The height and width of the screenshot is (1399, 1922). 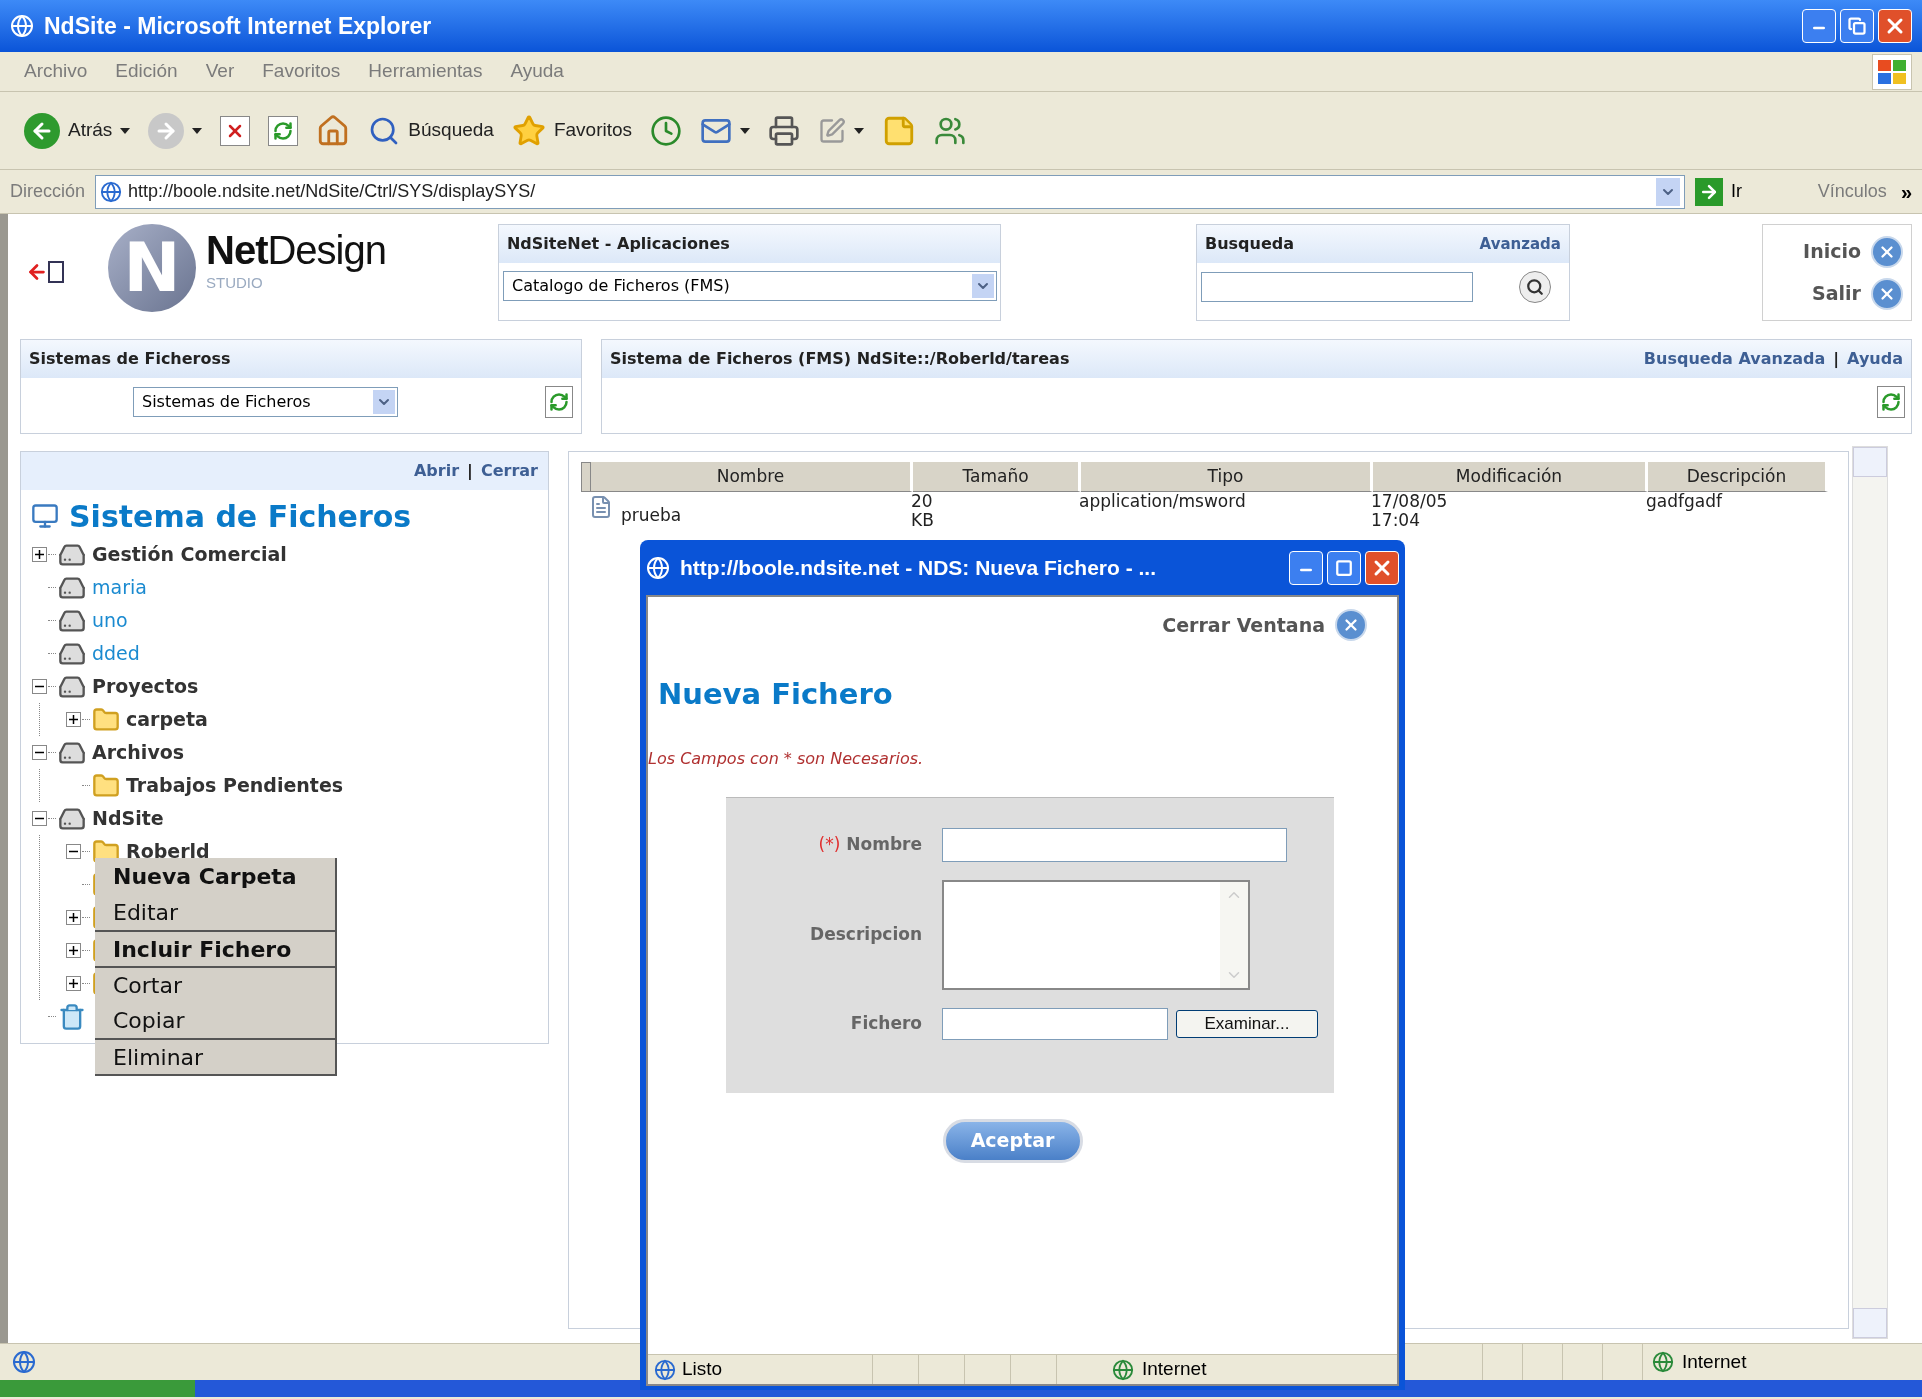 I want to click on tree-item: Gestión Comercial, so click(x=189, y=554).